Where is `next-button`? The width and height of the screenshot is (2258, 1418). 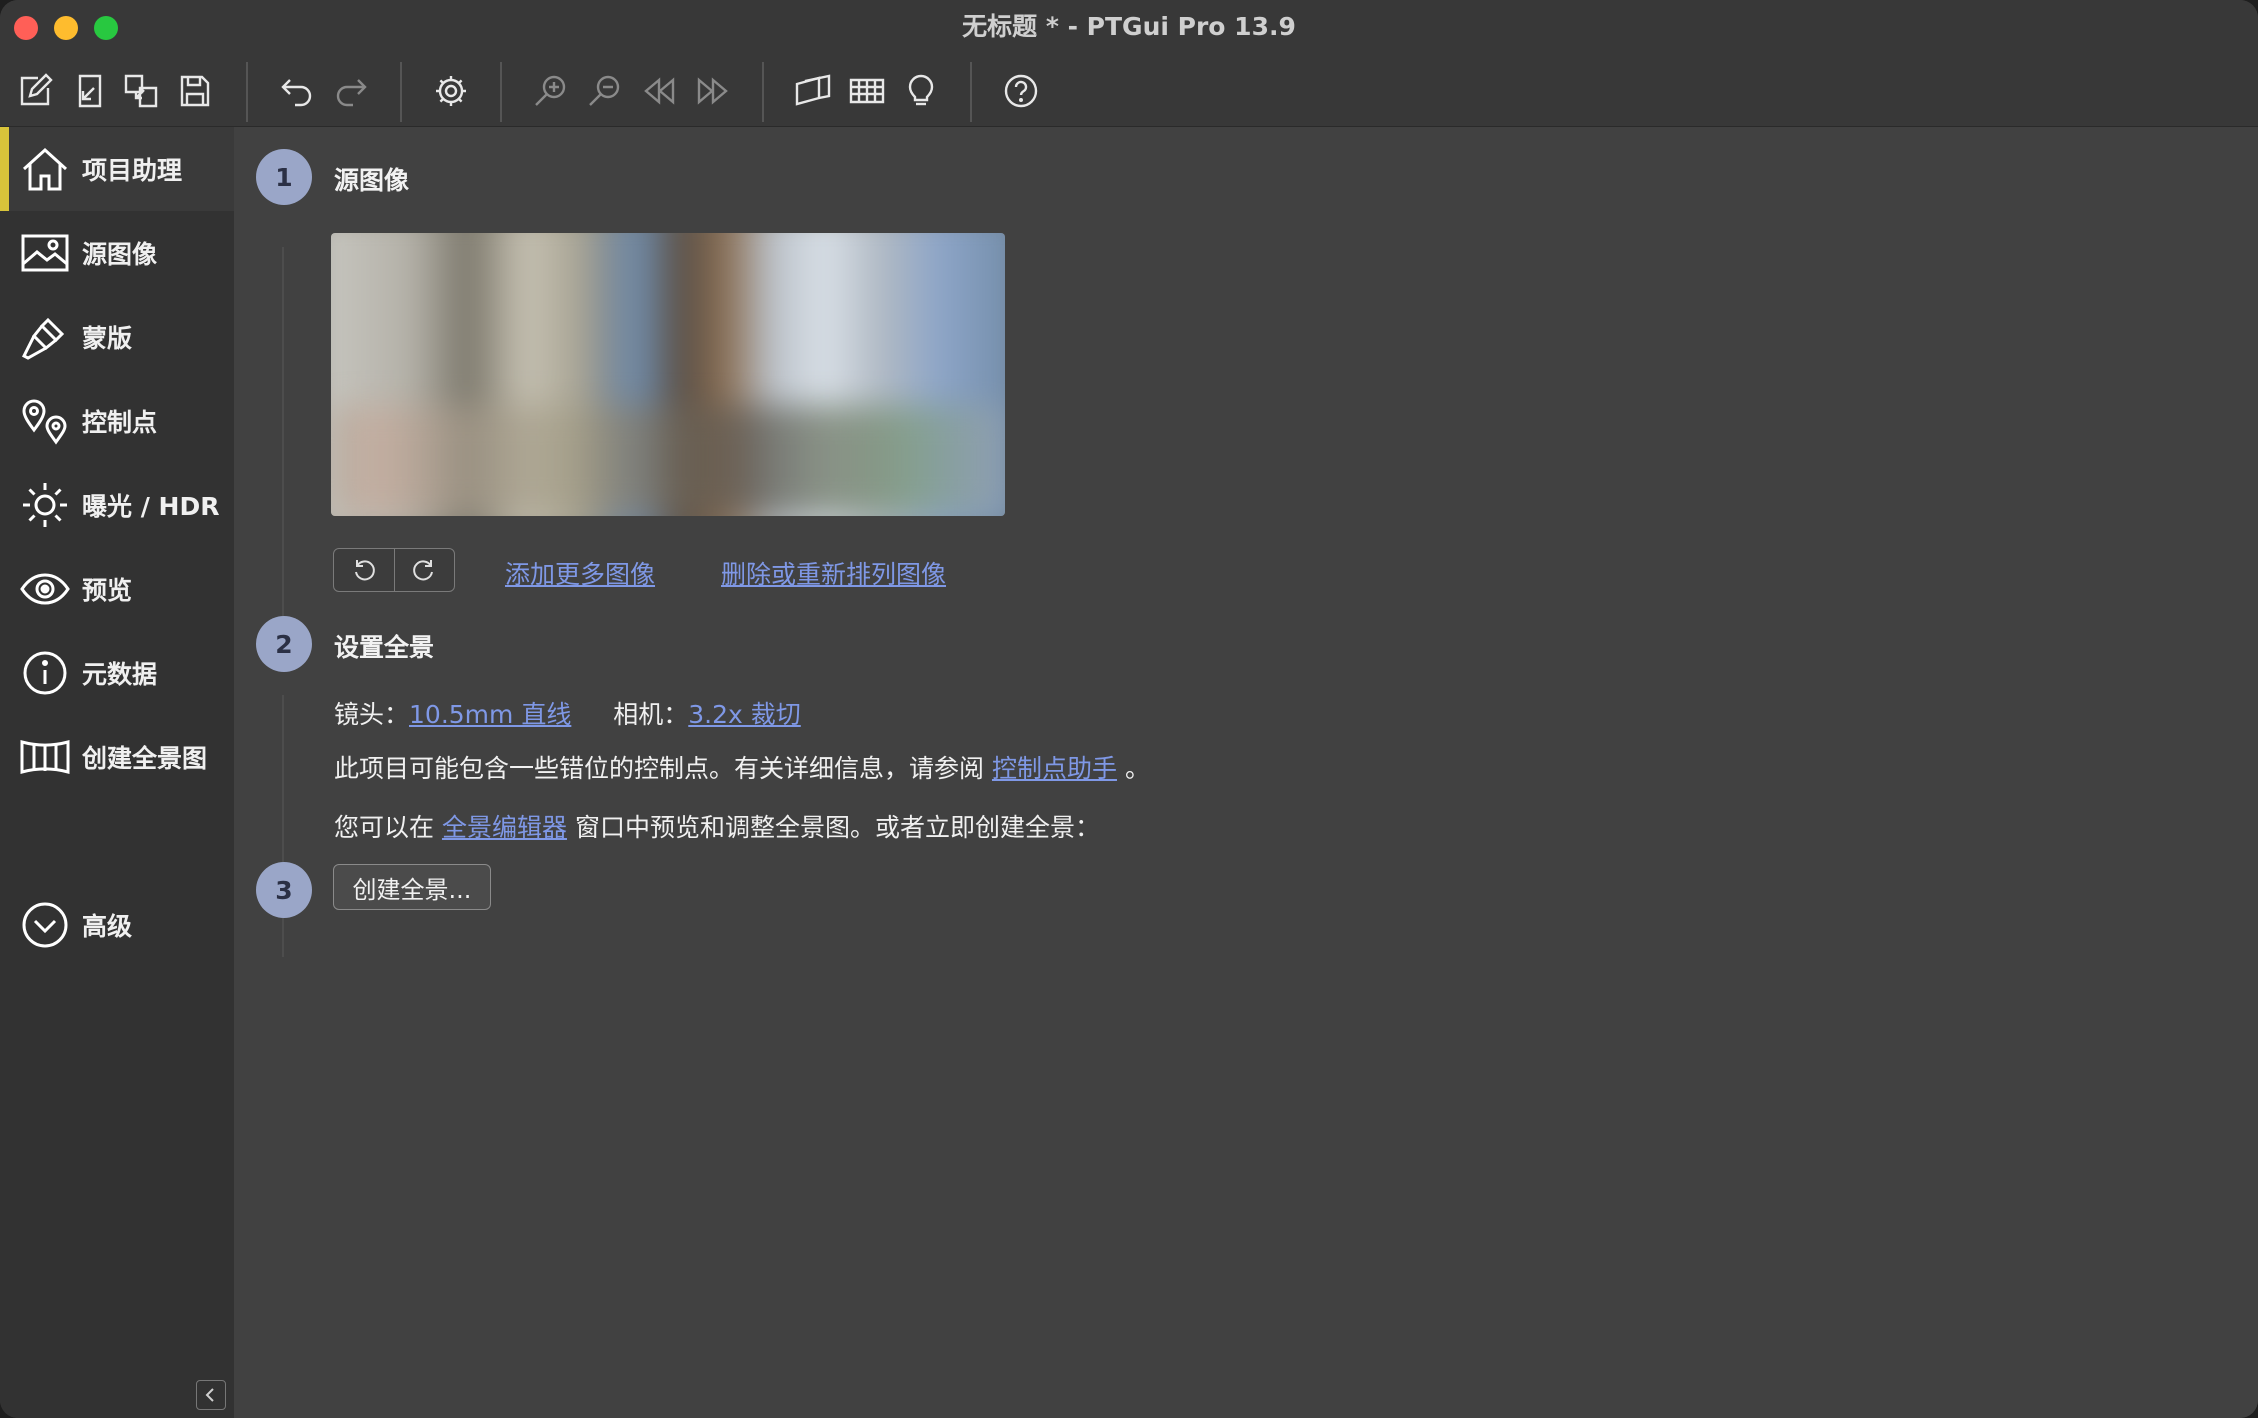
next-button is located at coordinates (713, 91).